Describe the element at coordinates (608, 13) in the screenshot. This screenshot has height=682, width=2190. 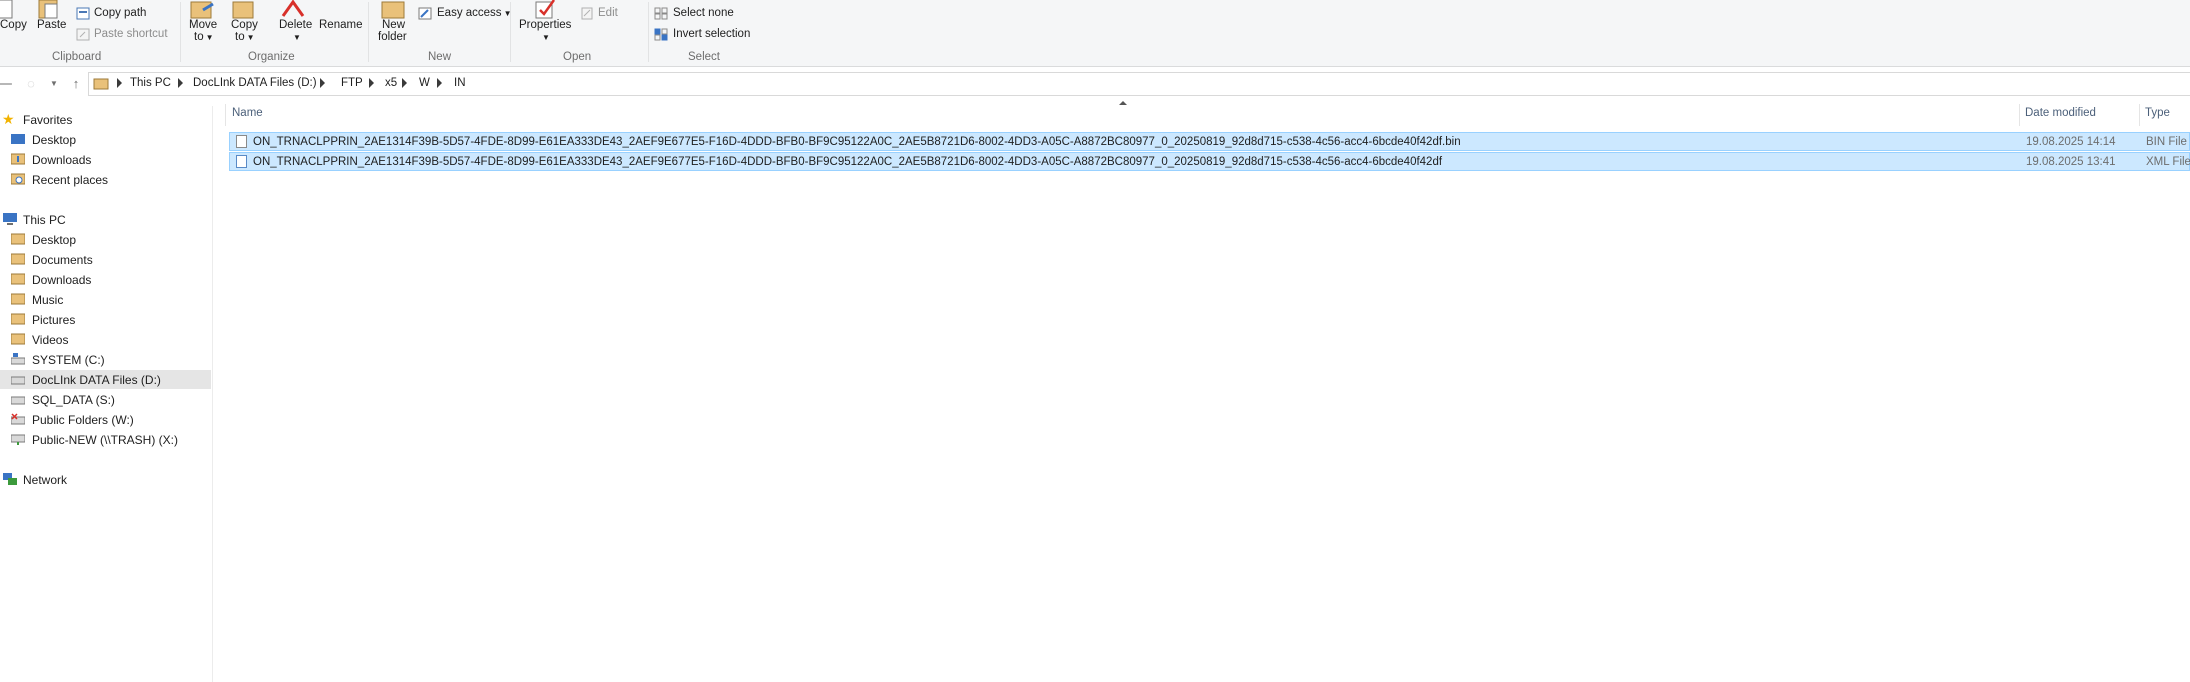
I see `edit-button: Edit` at that location.